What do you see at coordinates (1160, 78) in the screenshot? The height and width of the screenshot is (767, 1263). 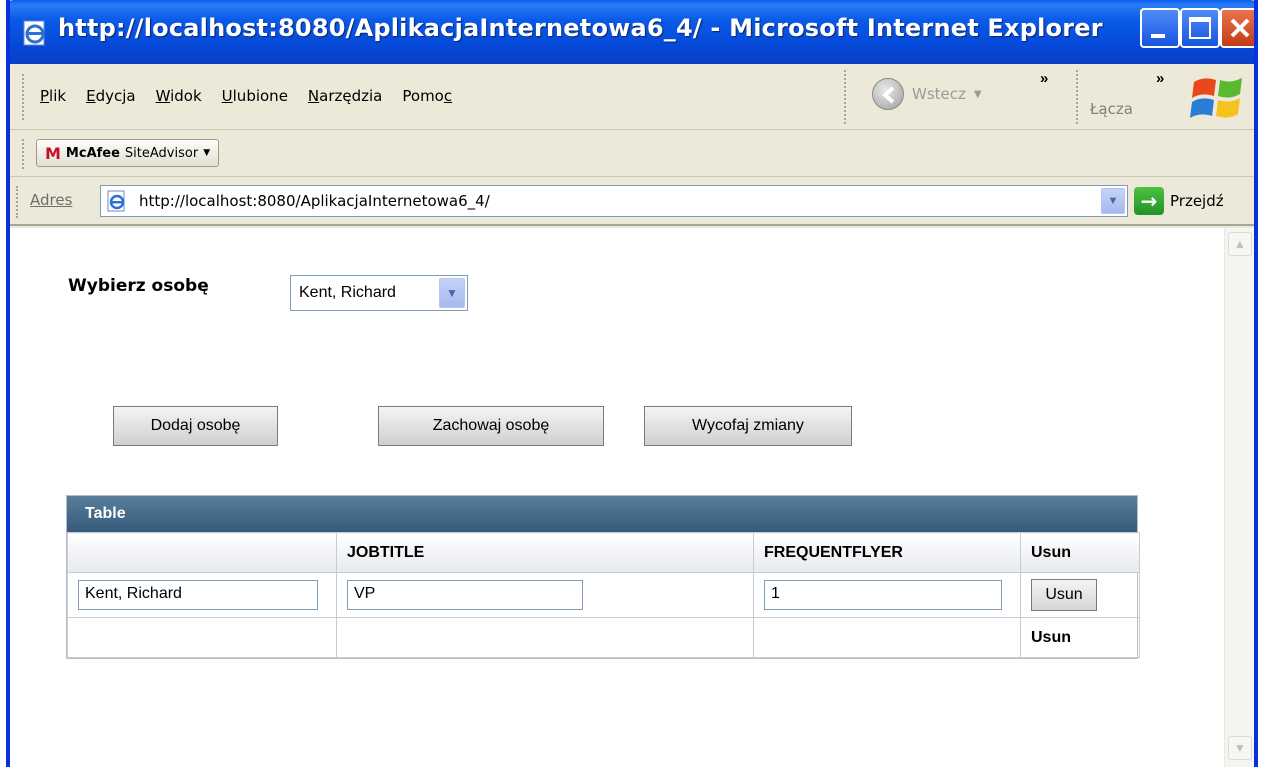 I see `links-chevron-icon: »` at bounding box center [1160, 78].